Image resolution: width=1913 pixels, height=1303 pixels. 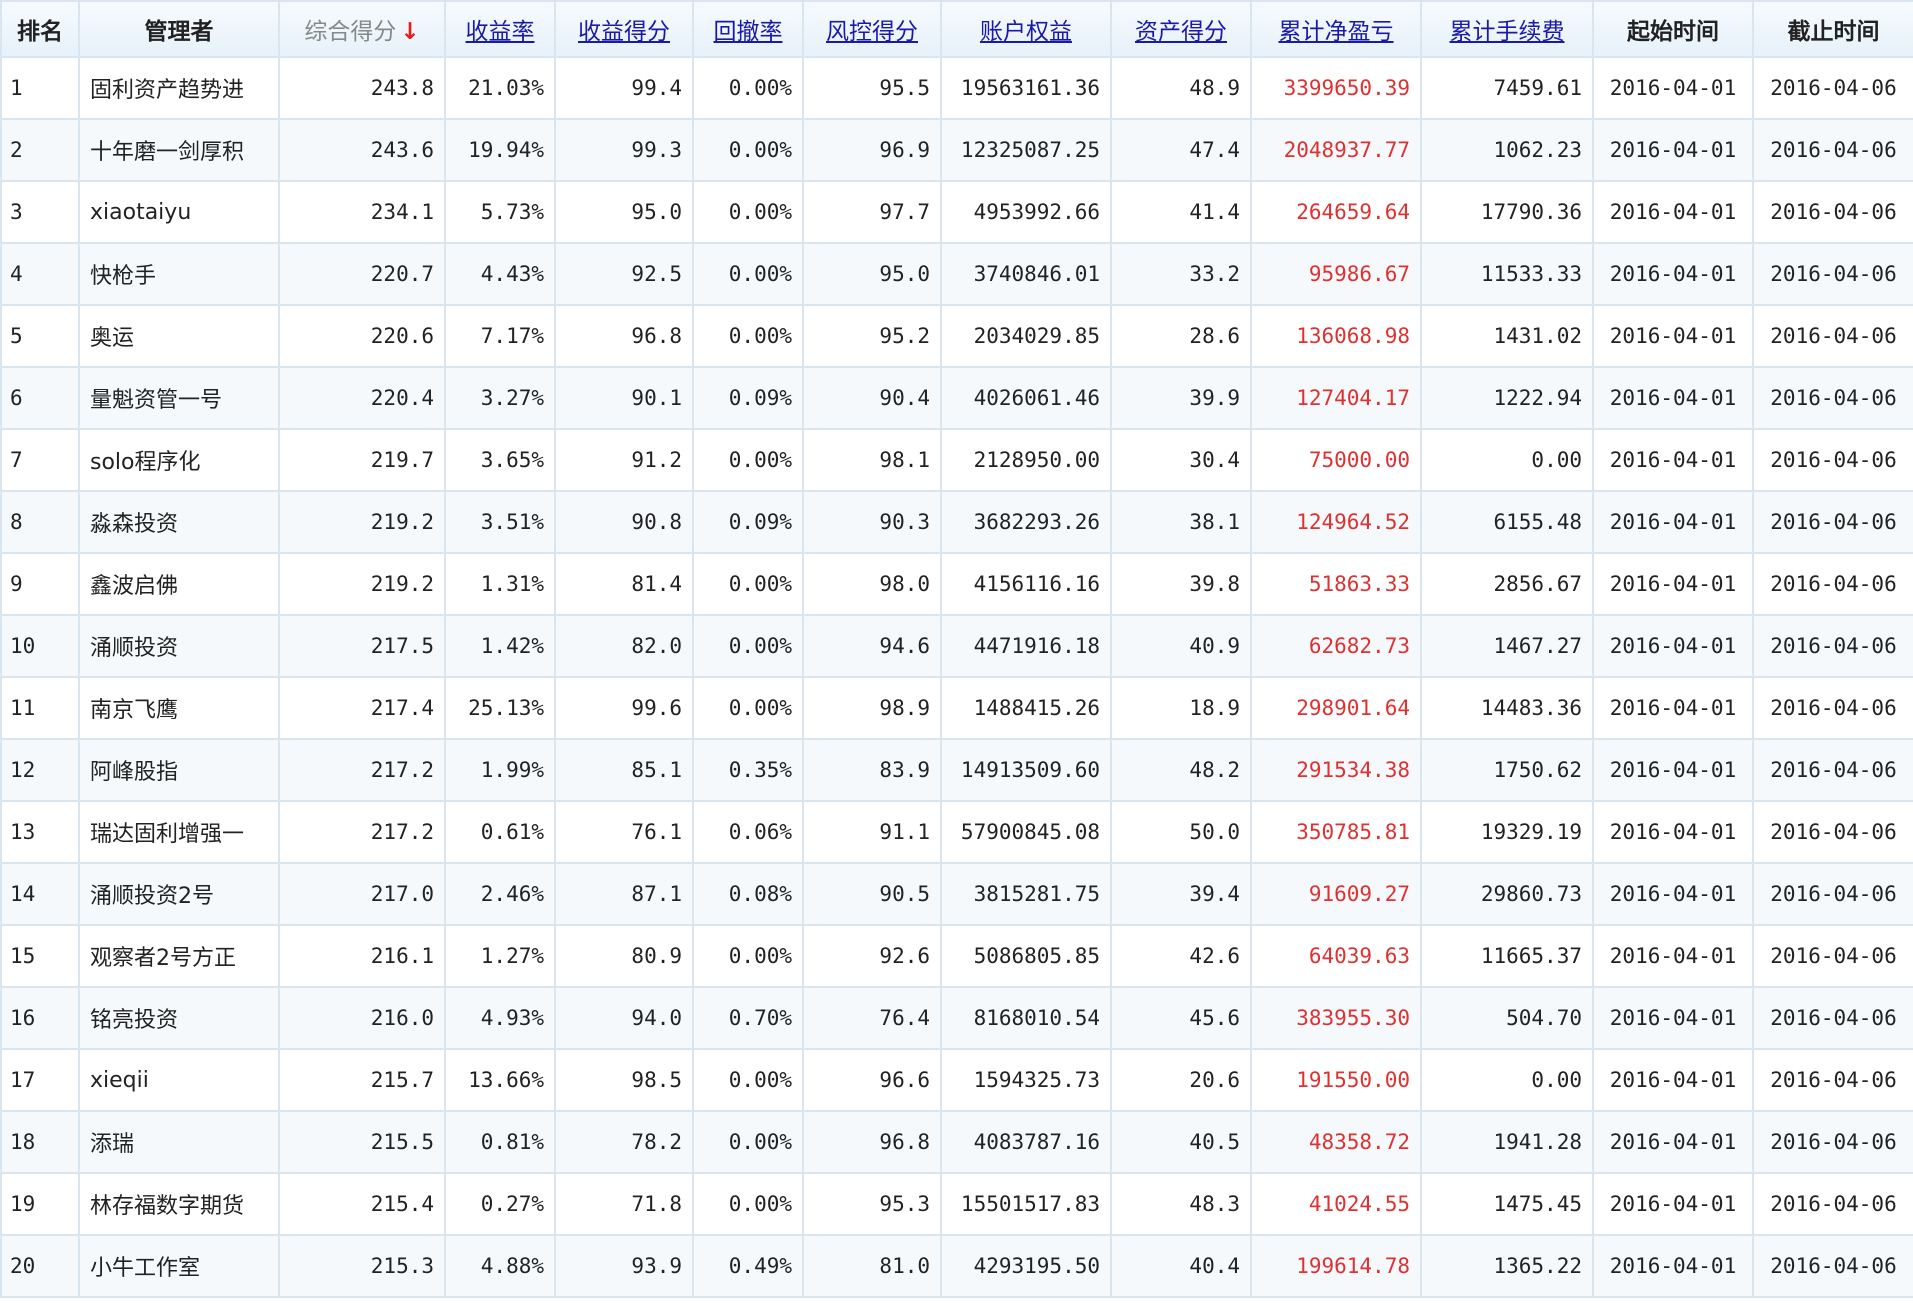 What do you see at coordinates (1336, 1080) in the screenshot?
I see `cell-cum-pnl: 191550.00` at bounding box center [1336, 1080].